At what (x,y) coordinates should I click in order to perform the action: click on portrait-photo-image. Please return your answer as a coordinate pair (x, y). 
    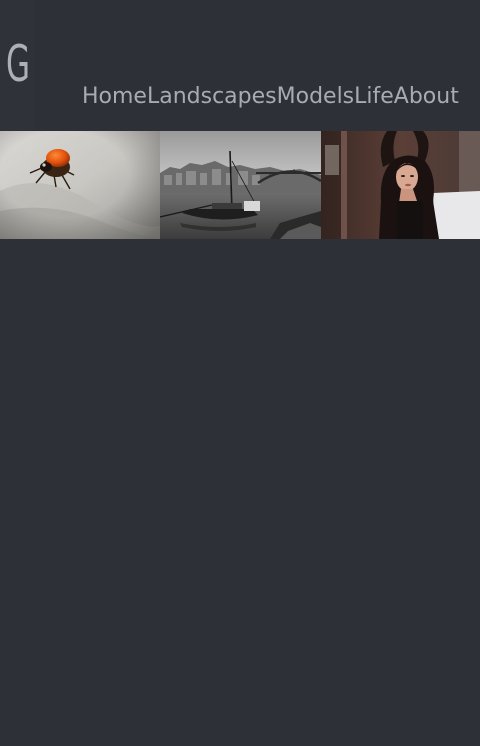
    Looking at the image, I should click on (400, 185).